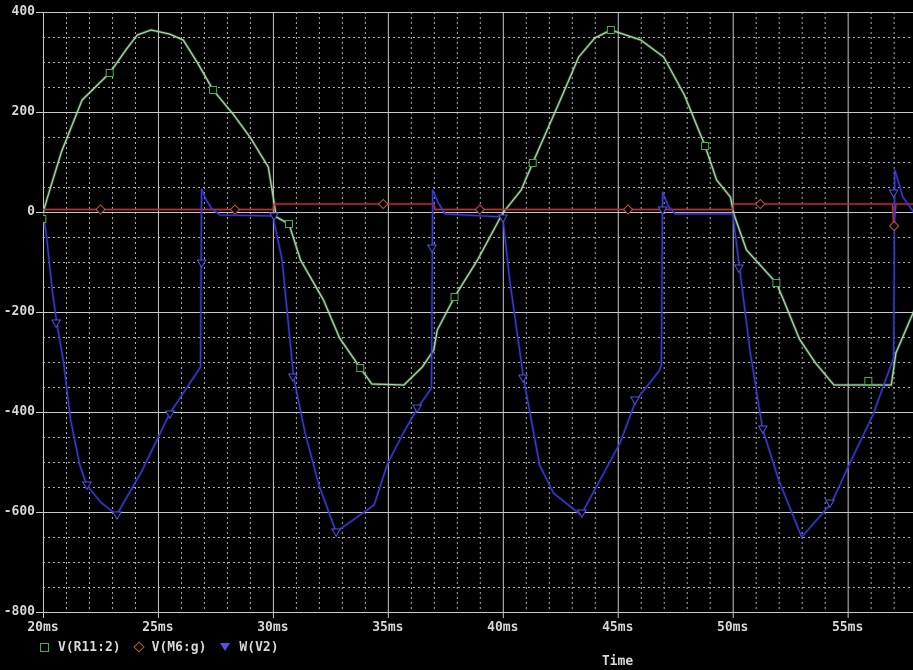  Describe the element at coordinates (23, 111) in the screenshot. I see `y-axis-tick-label: 200` at that location.